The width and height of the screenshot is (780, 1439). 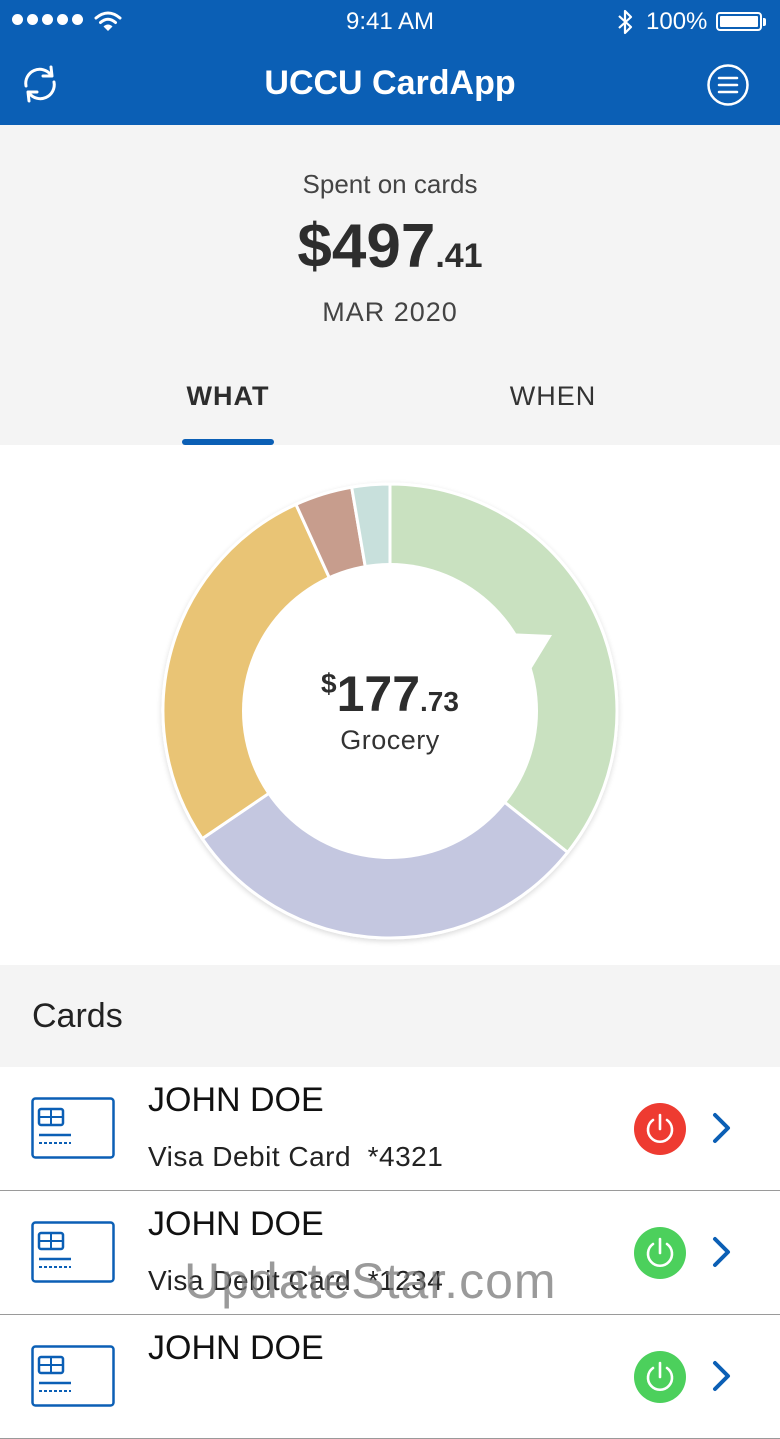 I want to click on tab-when: WHEN, so click(x=553, y=396).